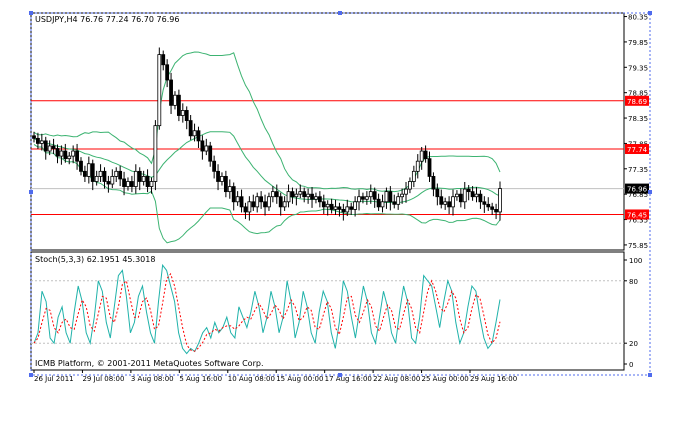 The width and height of the screenshot is (675, 426). What do you see at coordinates (637, 190) in the screenshot?
I see `current-price-label: 76.96` at bounding box center [637, 190].